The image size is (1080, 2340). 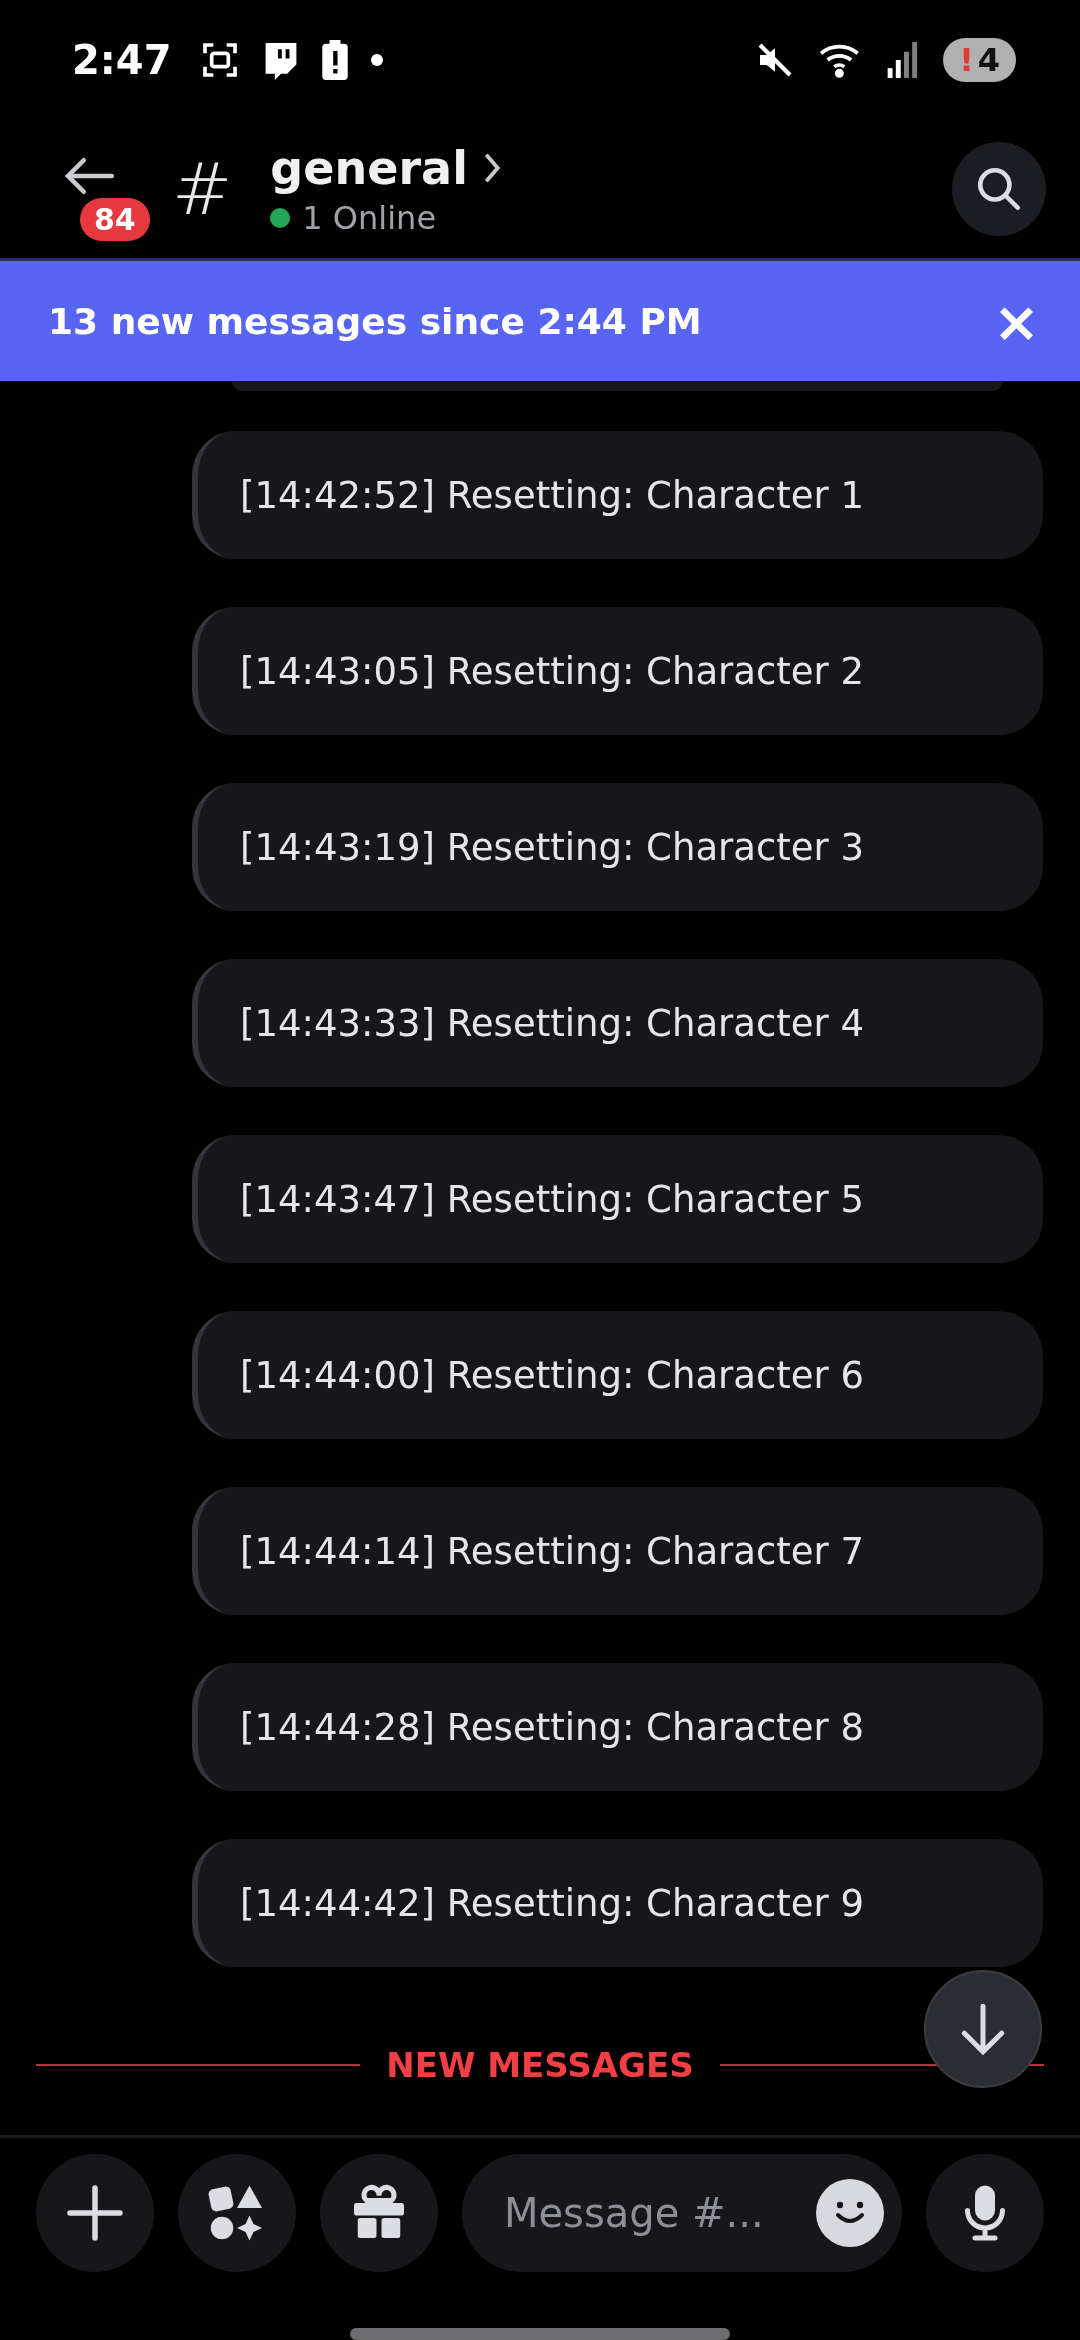 What do you see at coordinates (552, 1903) in the screenshot?
I see `message-text: [14:44:42] Resetting: Character 9` at bounding box center [552, 1903].